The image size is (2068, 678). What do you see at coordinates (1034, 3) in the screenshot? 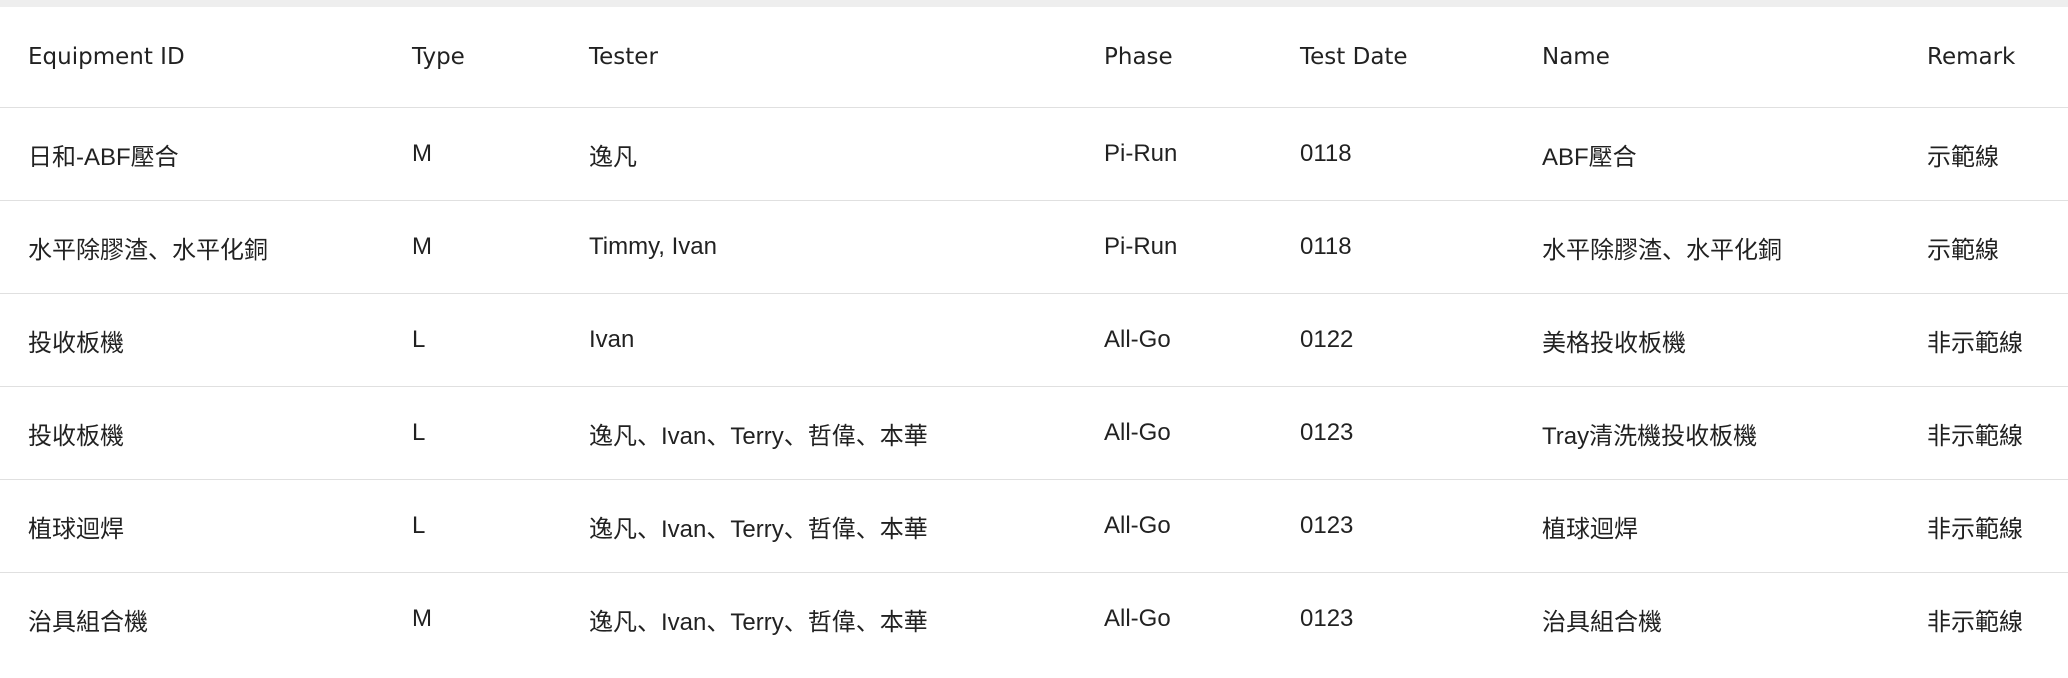
I see `top-divider-strip` at bounding box center [1034, 3].